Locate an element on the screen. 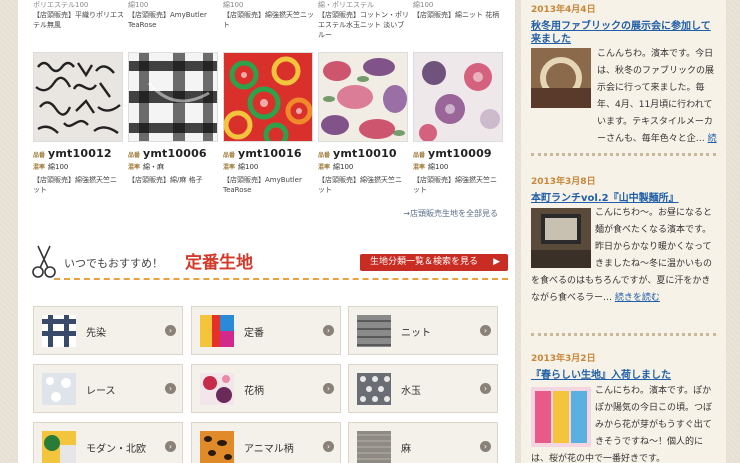 Image resolution: width=740 pixels, height=463 pixels. product-card: 品番 ymt10006 混率 綿・麻 【店頭販売】綿/麻 格子 is located at coordinates (173, 118).